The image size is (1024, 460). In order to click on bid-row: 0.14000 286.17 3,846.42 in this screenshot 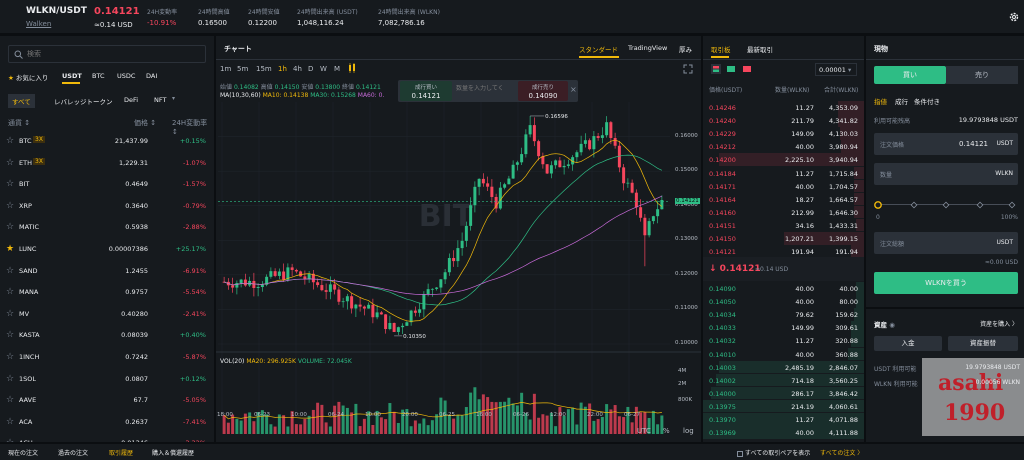, I will do `click(783, 393)`.